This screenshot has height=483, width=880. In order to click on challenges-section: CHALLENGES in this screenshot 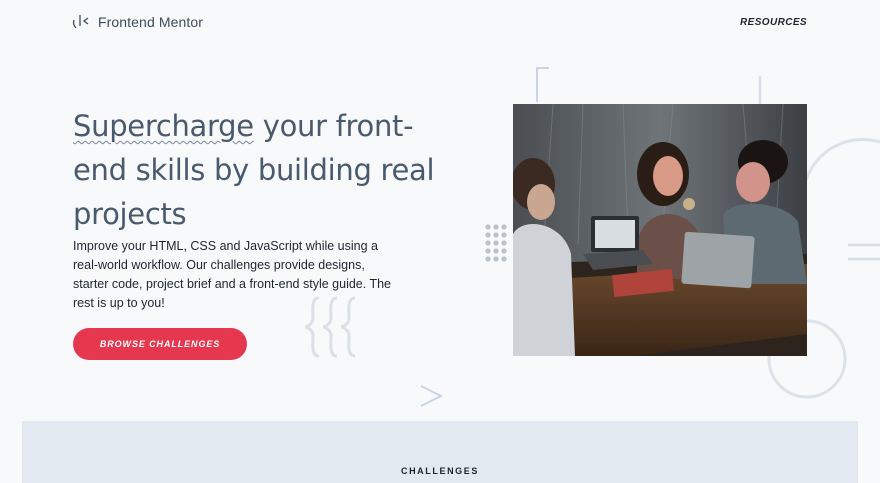, I will do `click(440, 452)`.